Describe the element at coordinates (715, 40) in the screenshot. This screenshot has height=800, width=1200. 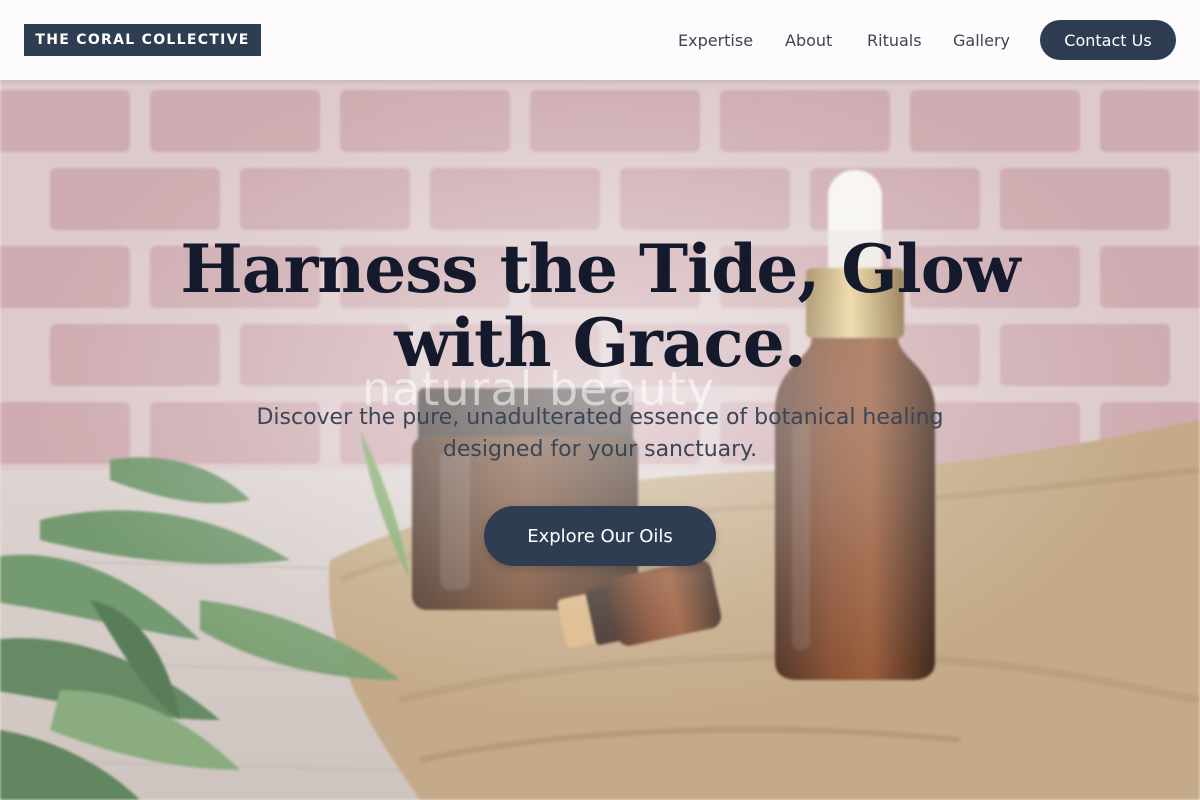
I see `nav-link-expertise: Expertise` at that location.